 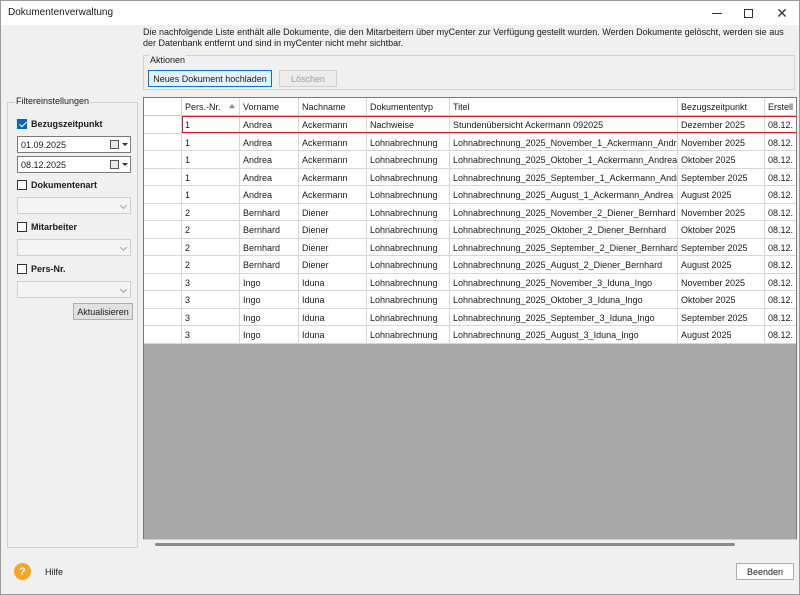 I want to click on dokumentenart-checkbox, so click(x=22, y=185).